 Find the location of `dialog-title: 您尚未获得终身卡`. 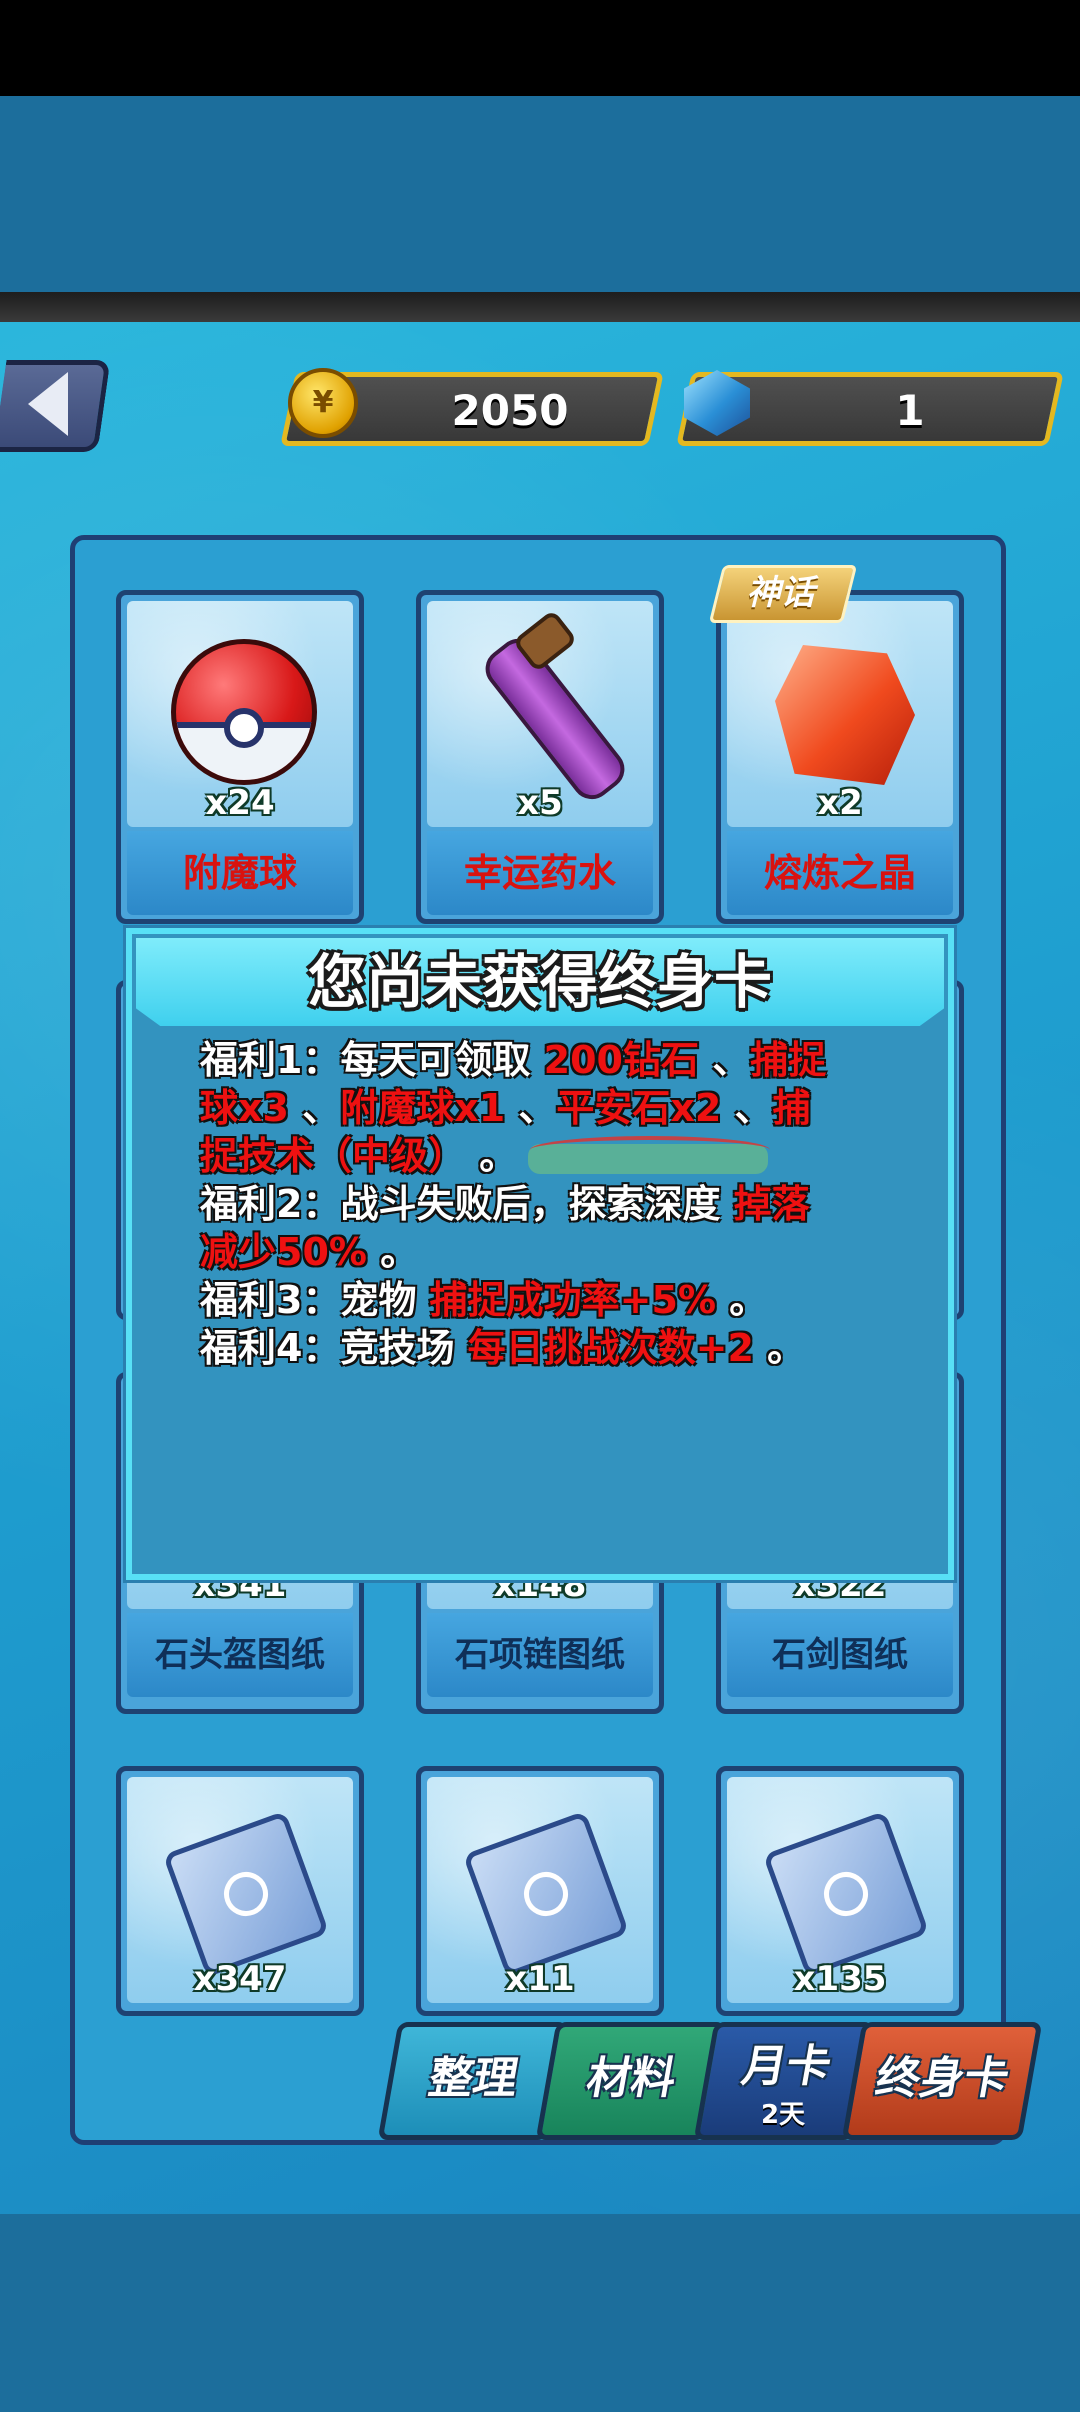

dialog-title: 您尚未获得终身卡 is located at coordinates (539, 982).